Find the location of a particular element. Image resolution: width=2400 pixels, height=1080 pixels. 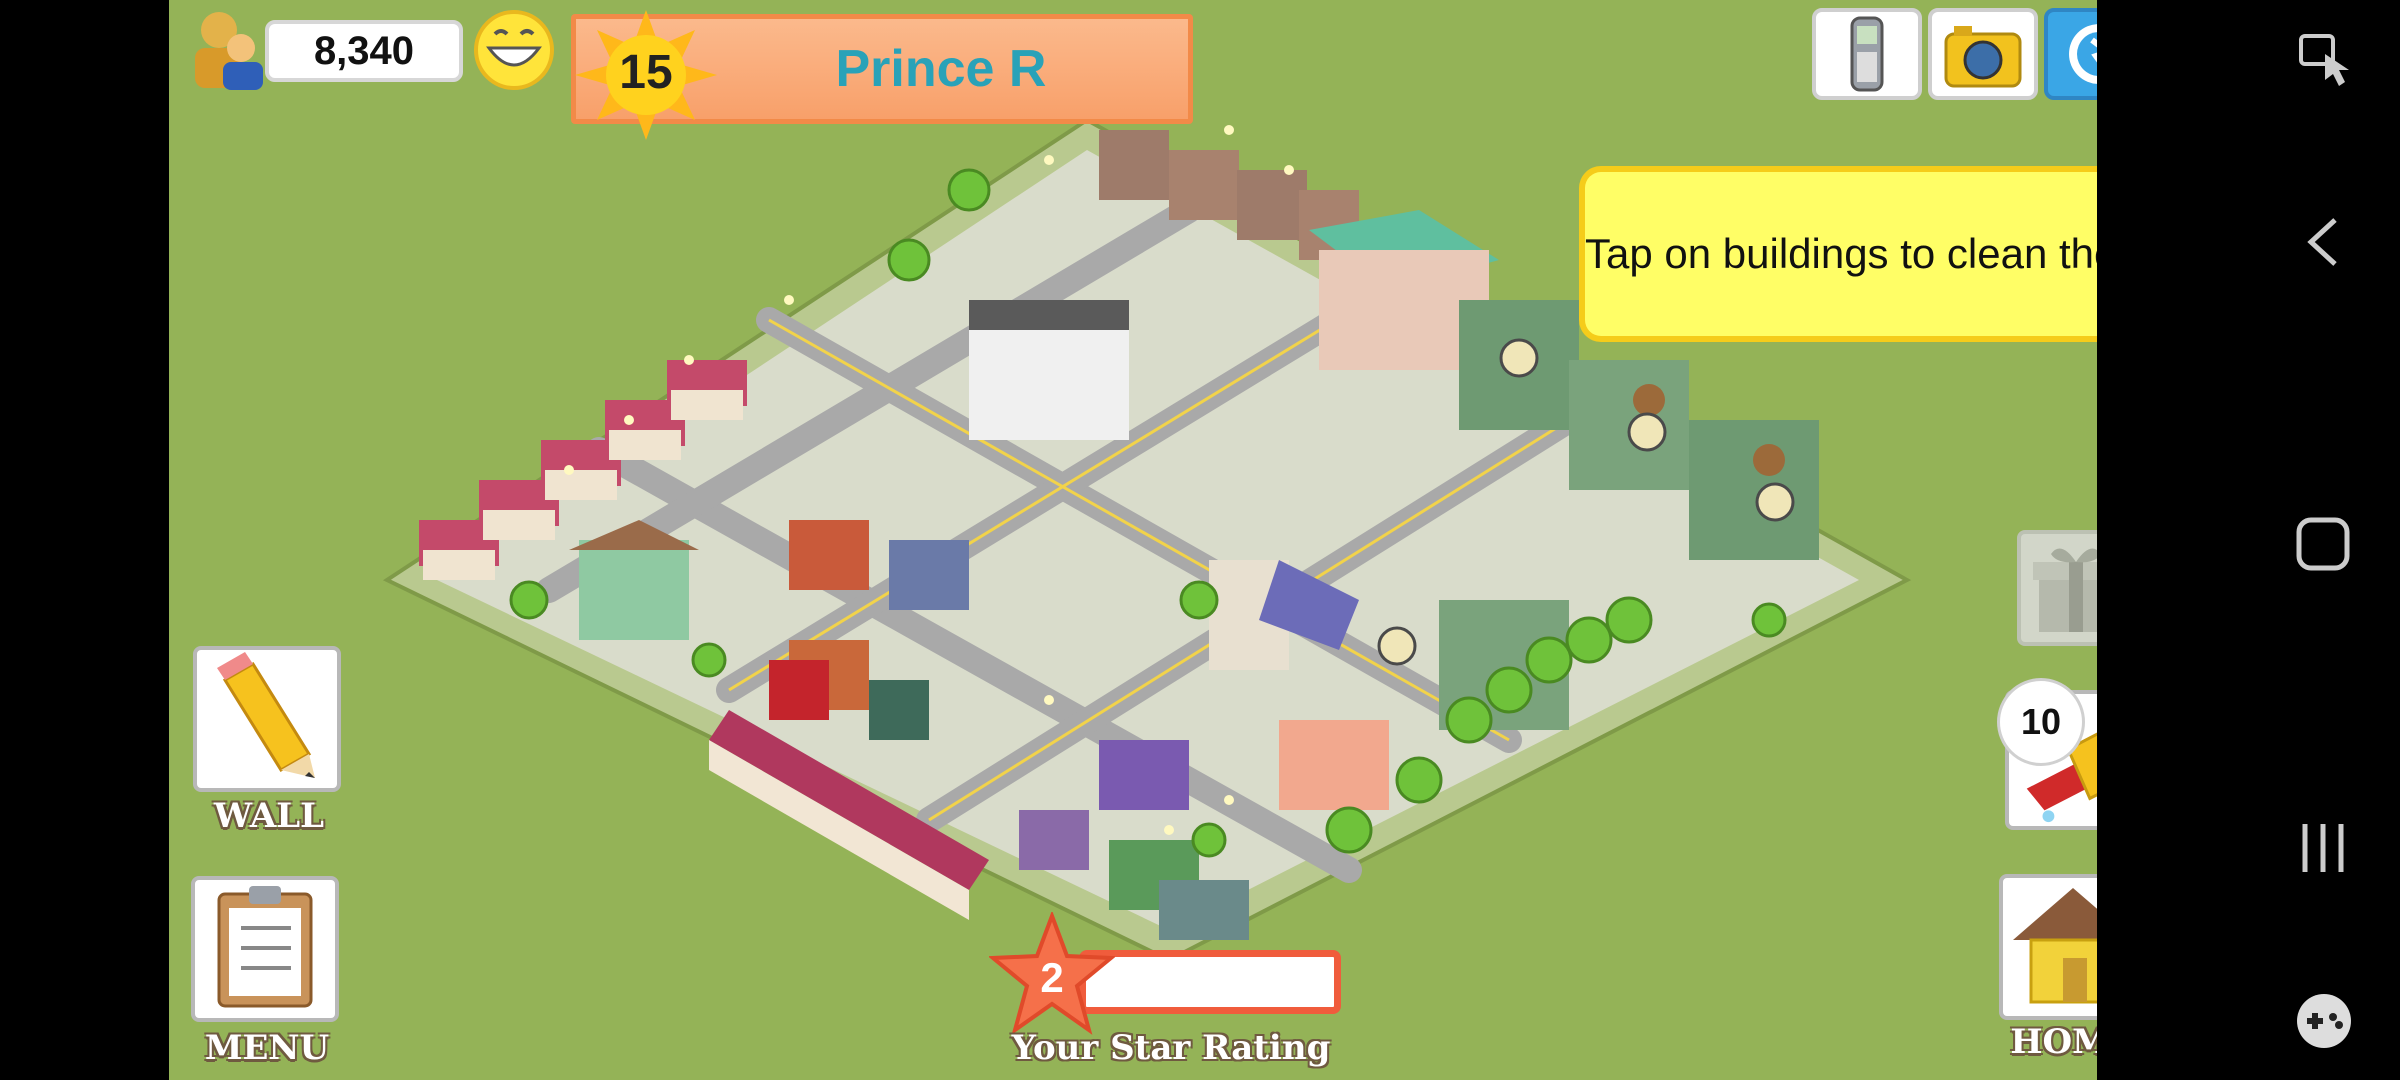

camera-icon is located at coordinates (1983, 57).